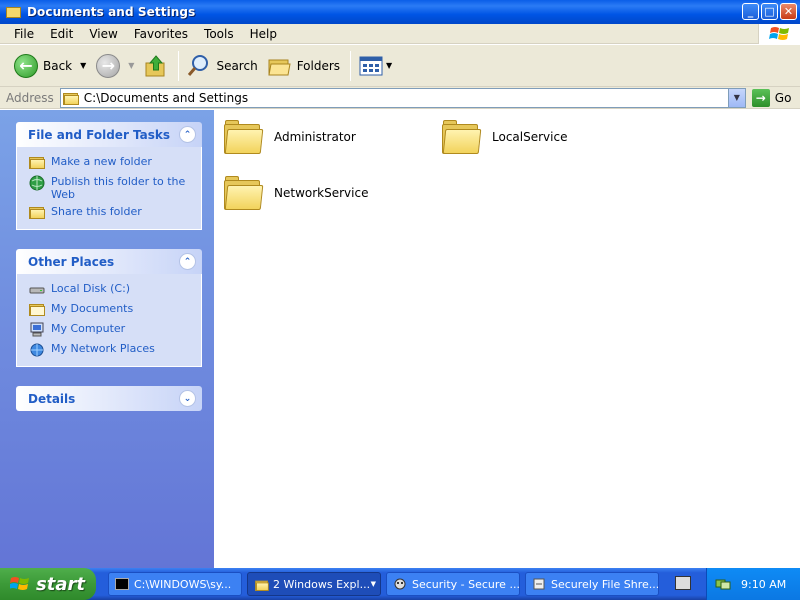 This screenshot has height=600, width=800. I want to click on search-icon, so click(198, 65).